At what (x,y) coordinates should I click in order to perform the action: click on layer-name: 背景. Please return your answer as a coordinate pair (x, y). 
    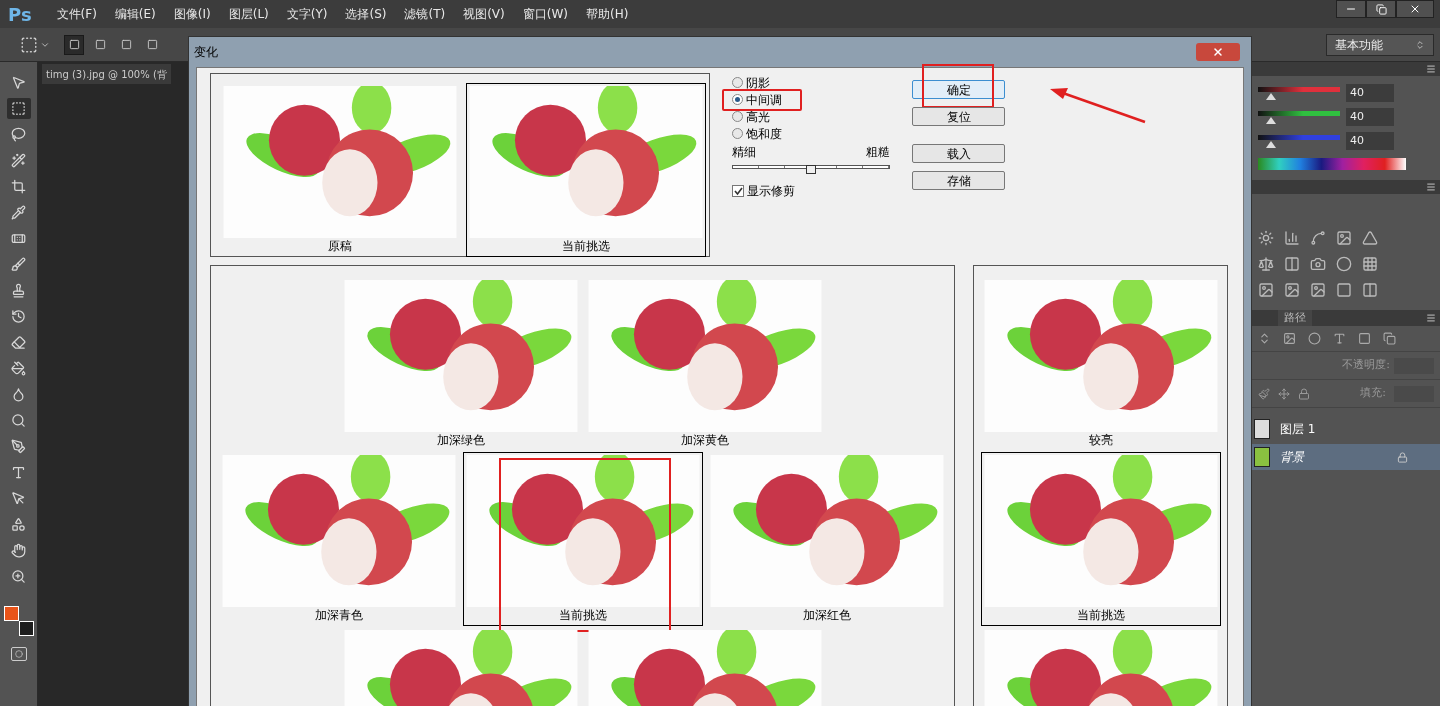
    Looking at the image, I should click on (1292, 457).